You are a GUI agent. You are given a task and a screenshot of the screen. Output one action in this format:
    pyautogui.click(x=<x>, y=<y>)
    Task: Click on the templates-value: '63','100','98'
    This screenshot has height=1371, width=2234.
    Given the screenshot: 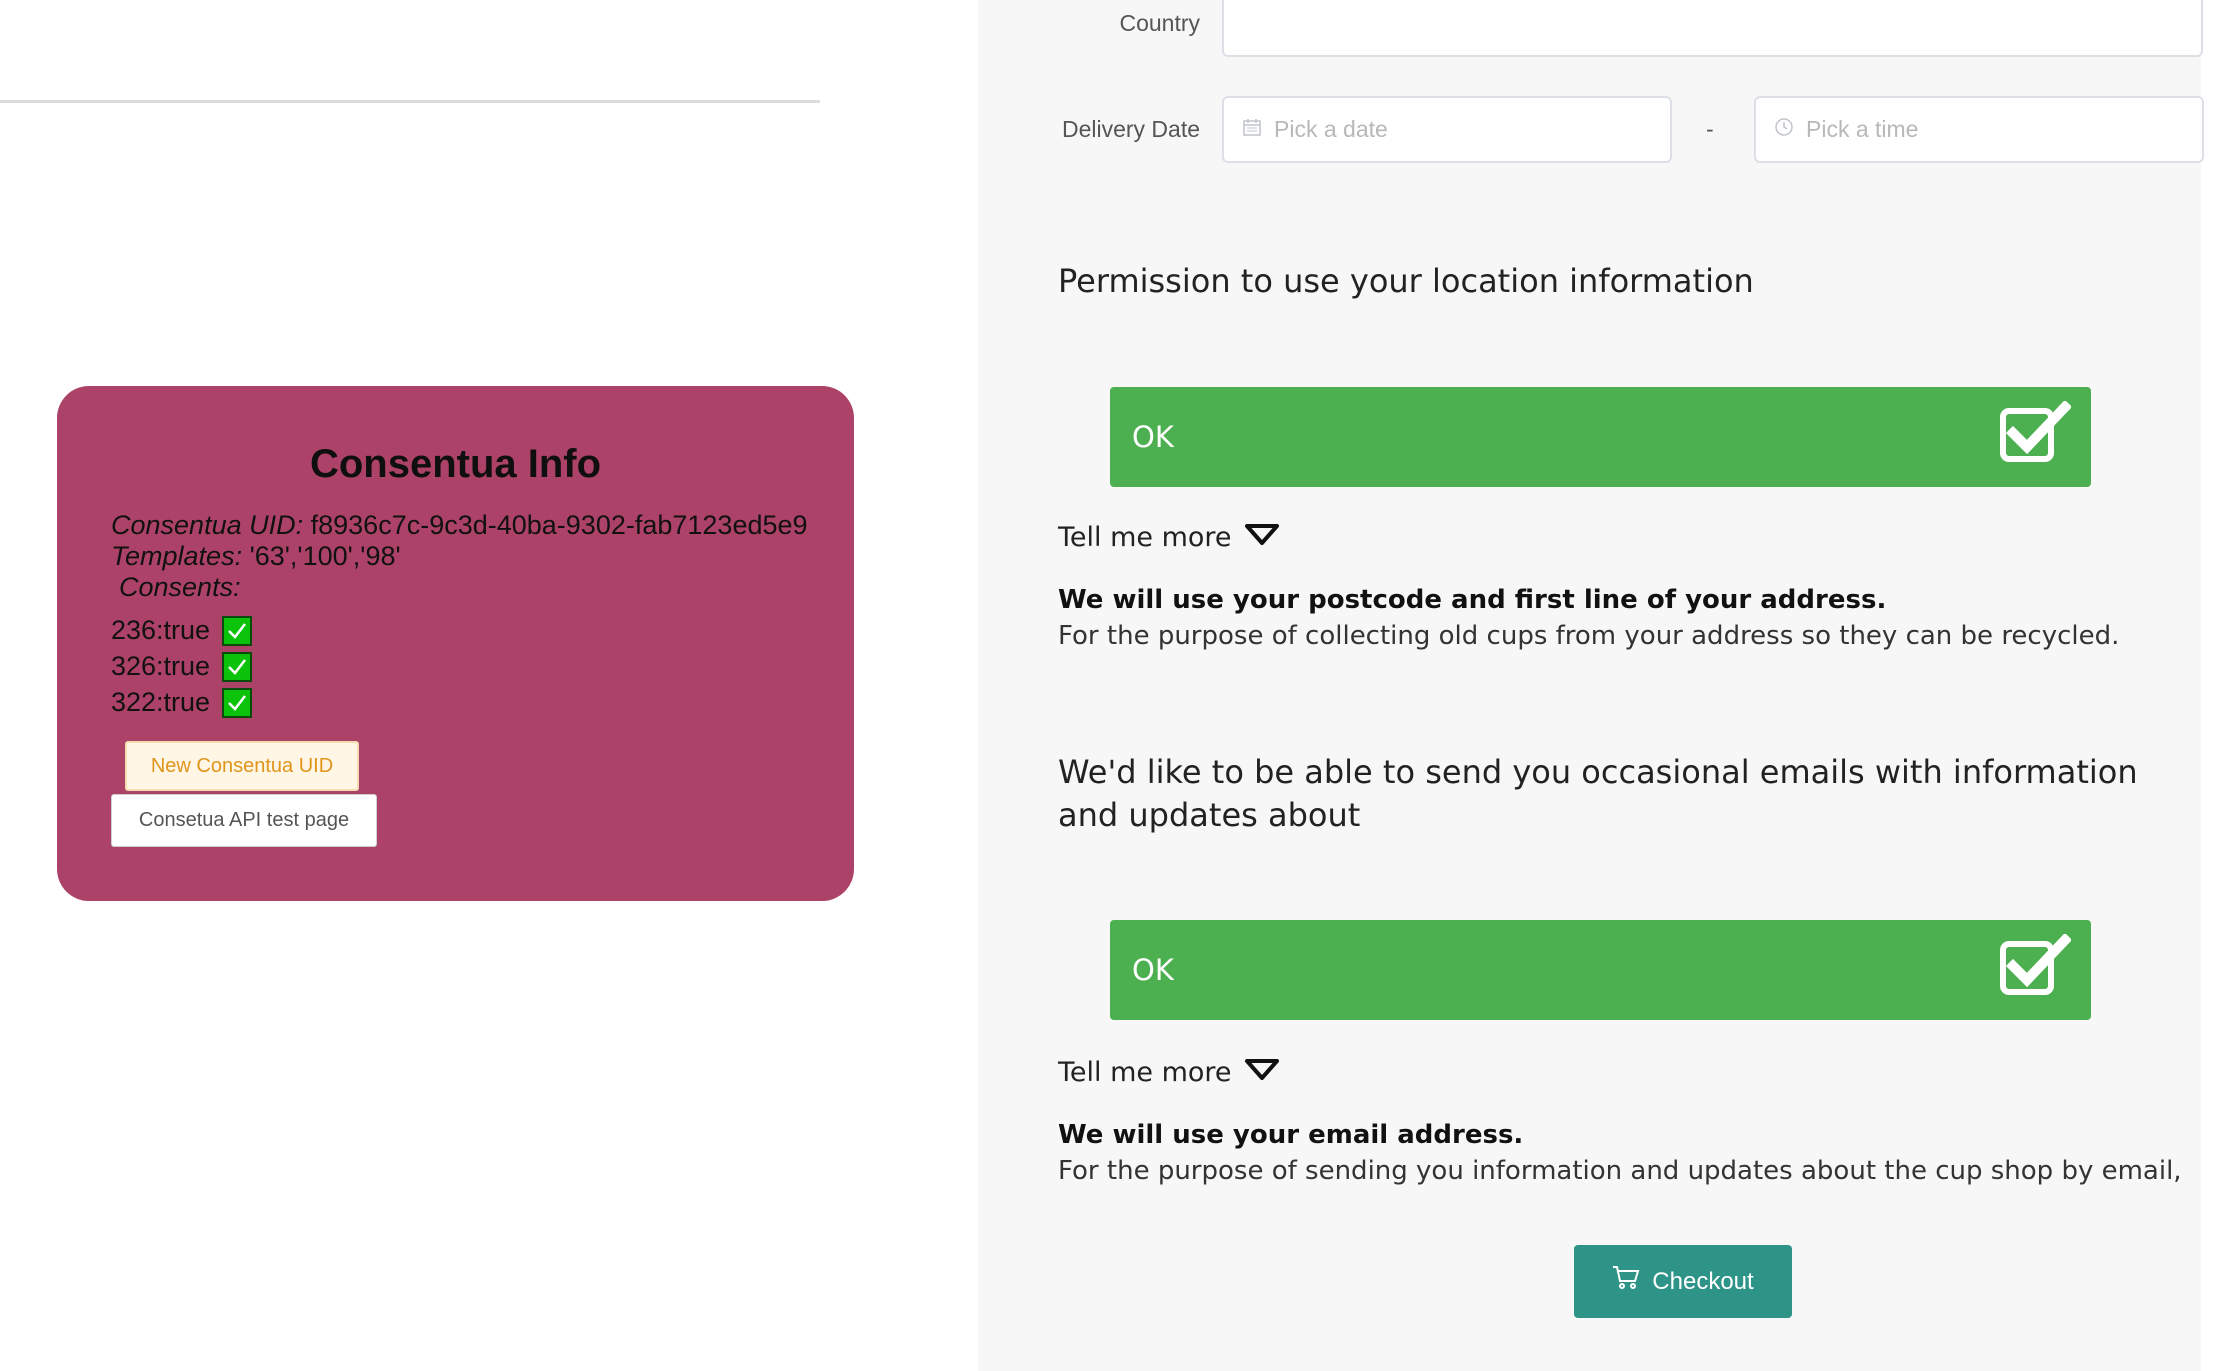 What is the action you would take?
    pyautogui.click(x=325, y=556)
    